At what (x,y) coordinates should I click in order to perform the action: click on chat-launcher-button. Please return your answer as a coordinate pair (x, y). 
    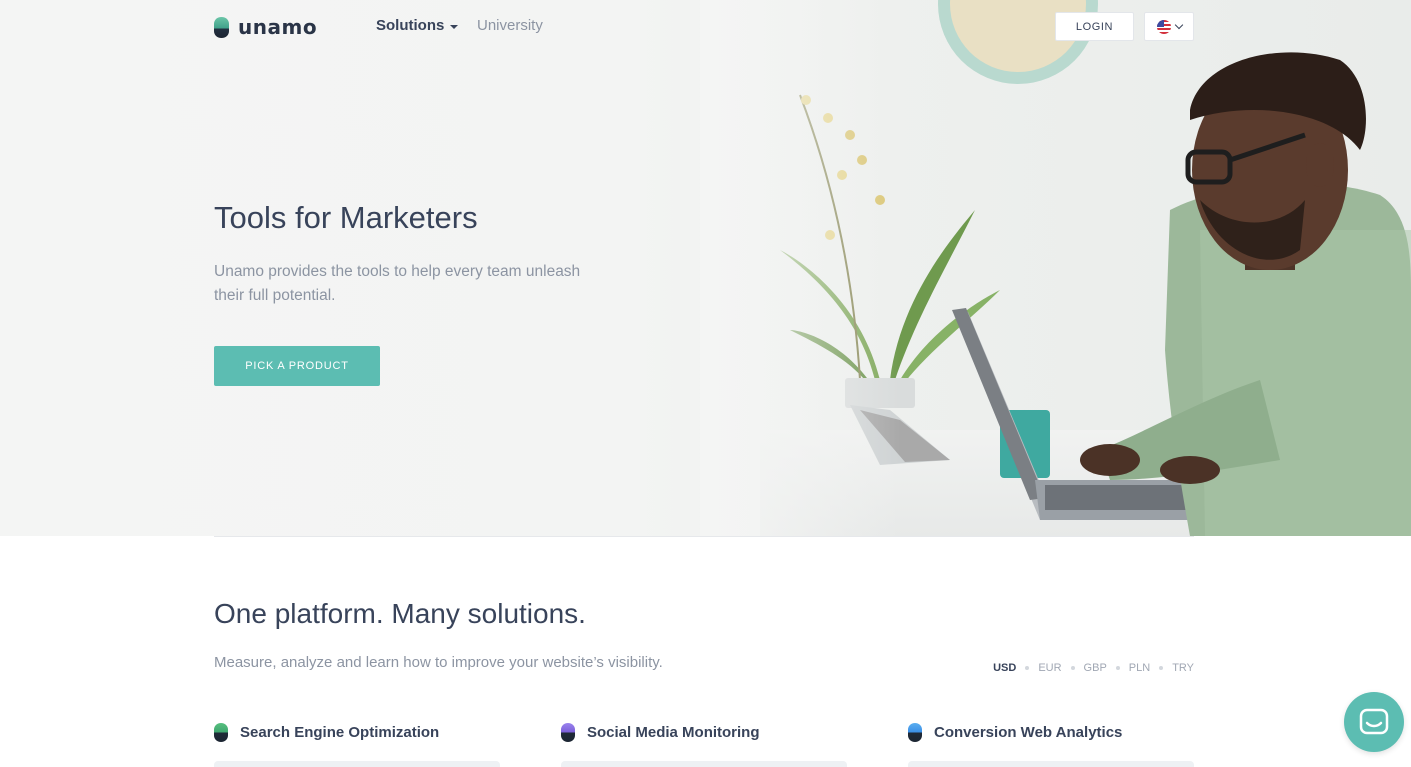
    Looking at the image, I should click on (1374, 722).